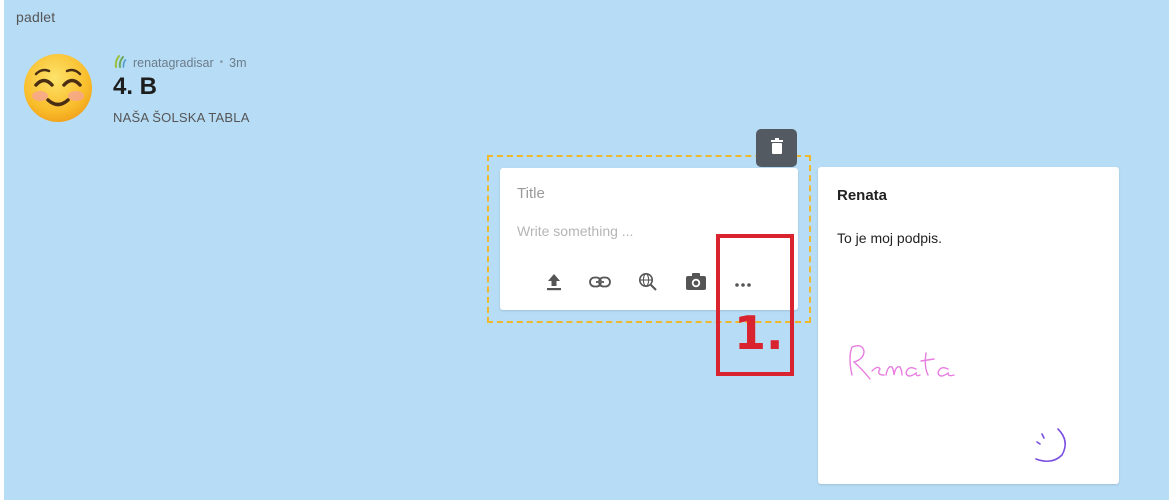 The height and width of the screenshot is (500, 1173). Describe the element at coordinates (58, 88) in the screenshot. I see `smiling-face-avatar` at that location.